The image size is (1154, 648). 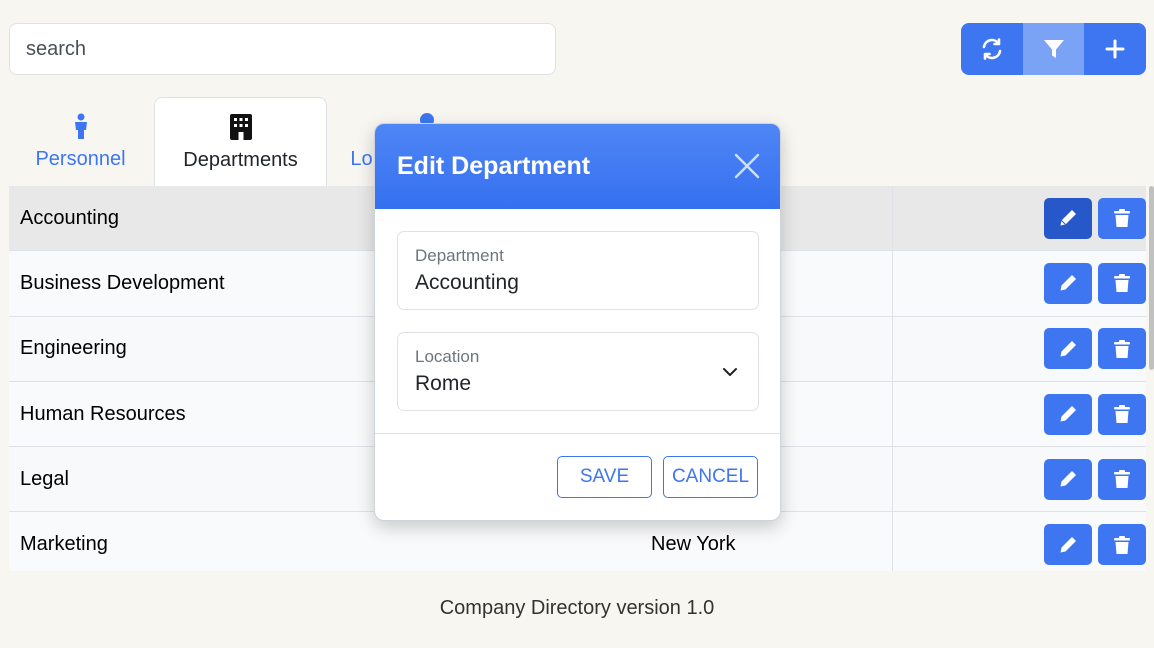 I want to click on toolbar, so click(x=1053, y=49).